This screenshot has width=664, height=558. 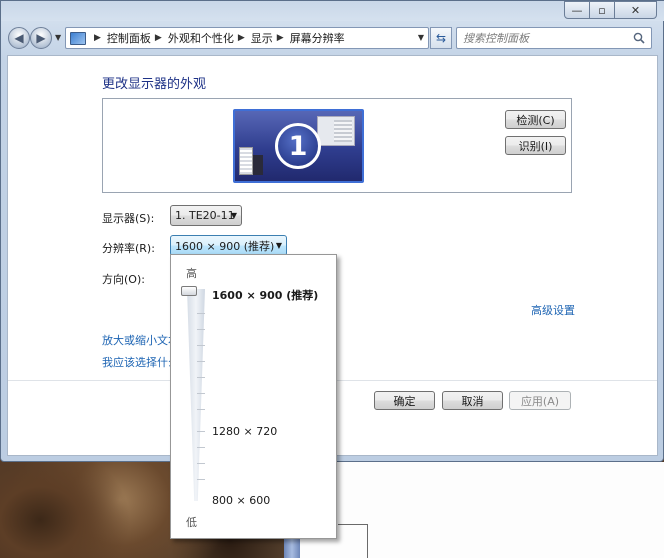 I want to click on recent-pages-chevron-icon: ▼, so click(x=58, y=37).